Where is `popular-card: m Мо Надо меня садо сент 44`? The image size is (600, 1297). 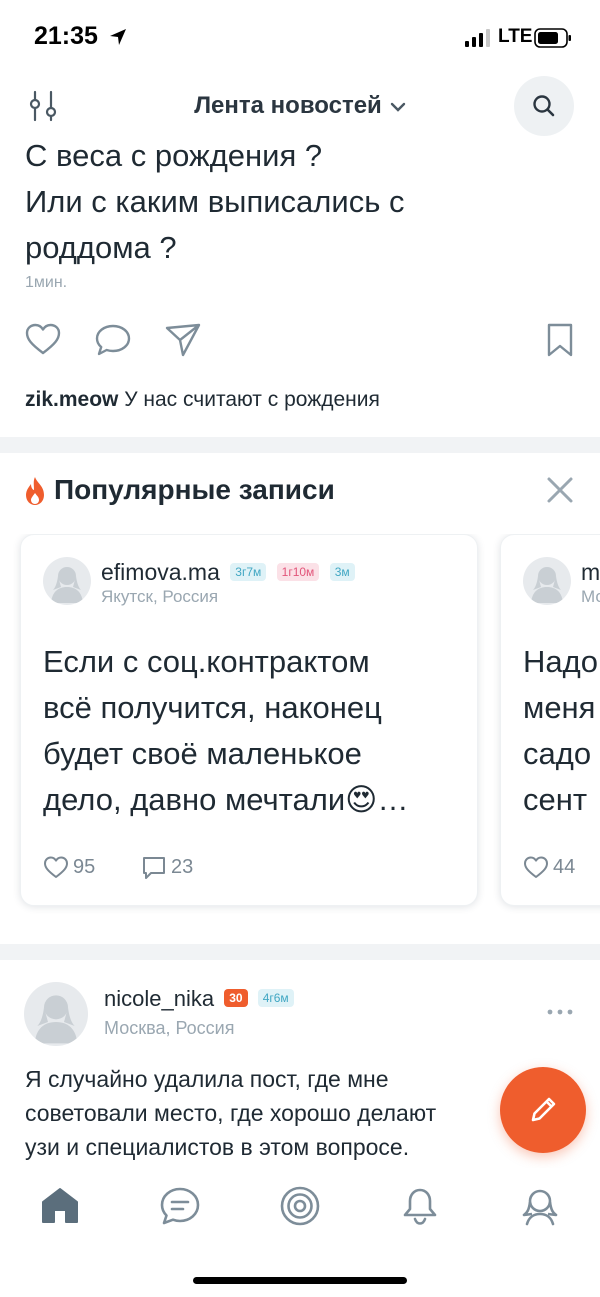
popular-card: m Мо Надо меня садо сент 44 is located at coordinates (550, 720).